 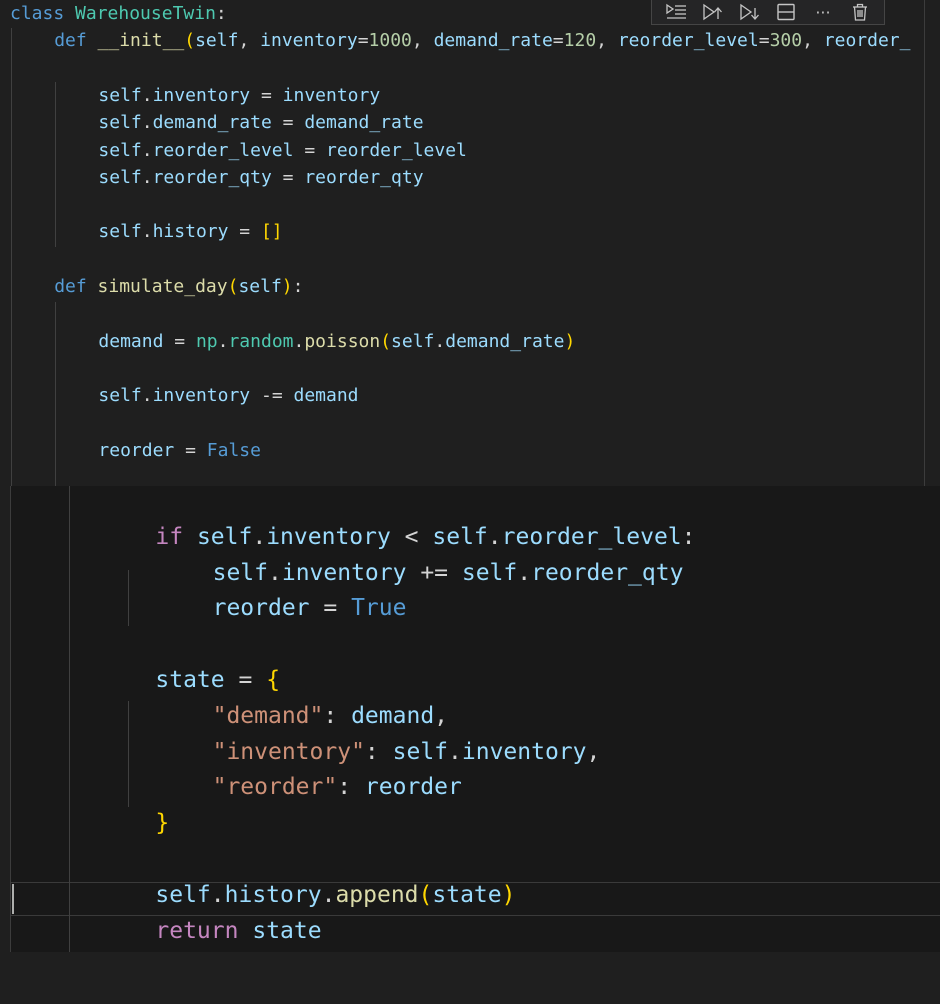 I want to click on code-token: history, so click(x=273, y=894).